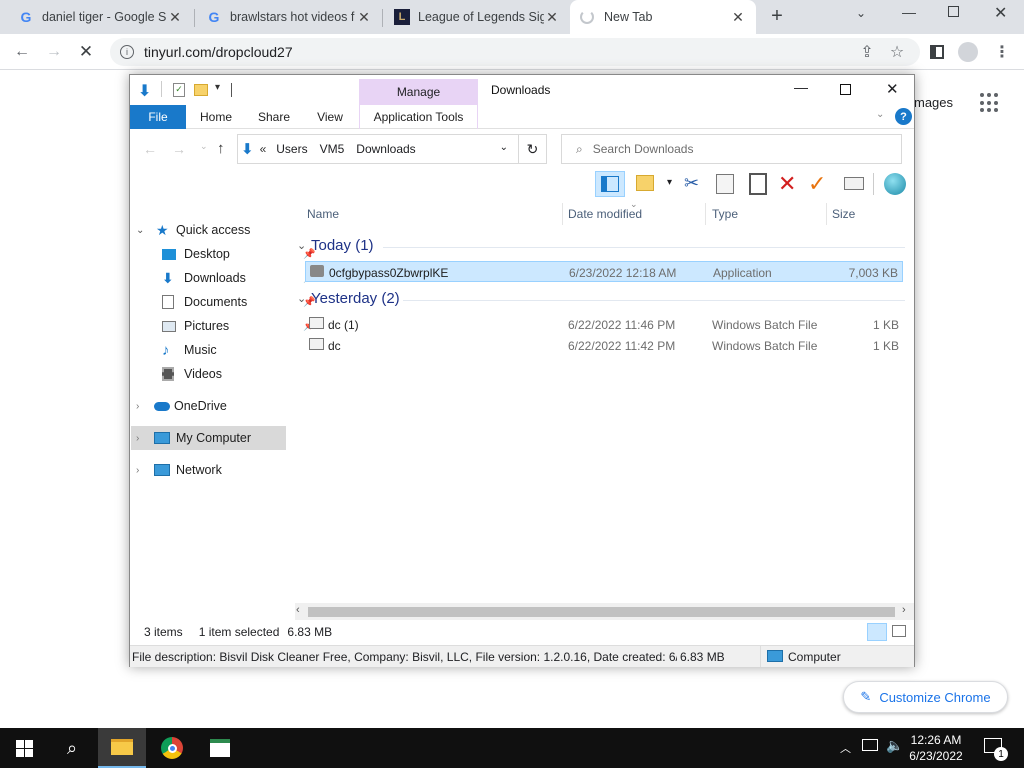 The height and width of the screenshot is (768, 1024). What do you see at coordinates (220, 748) in the screenshot?
I see `app-taskbar-icon` at bounding box center [220, 748].